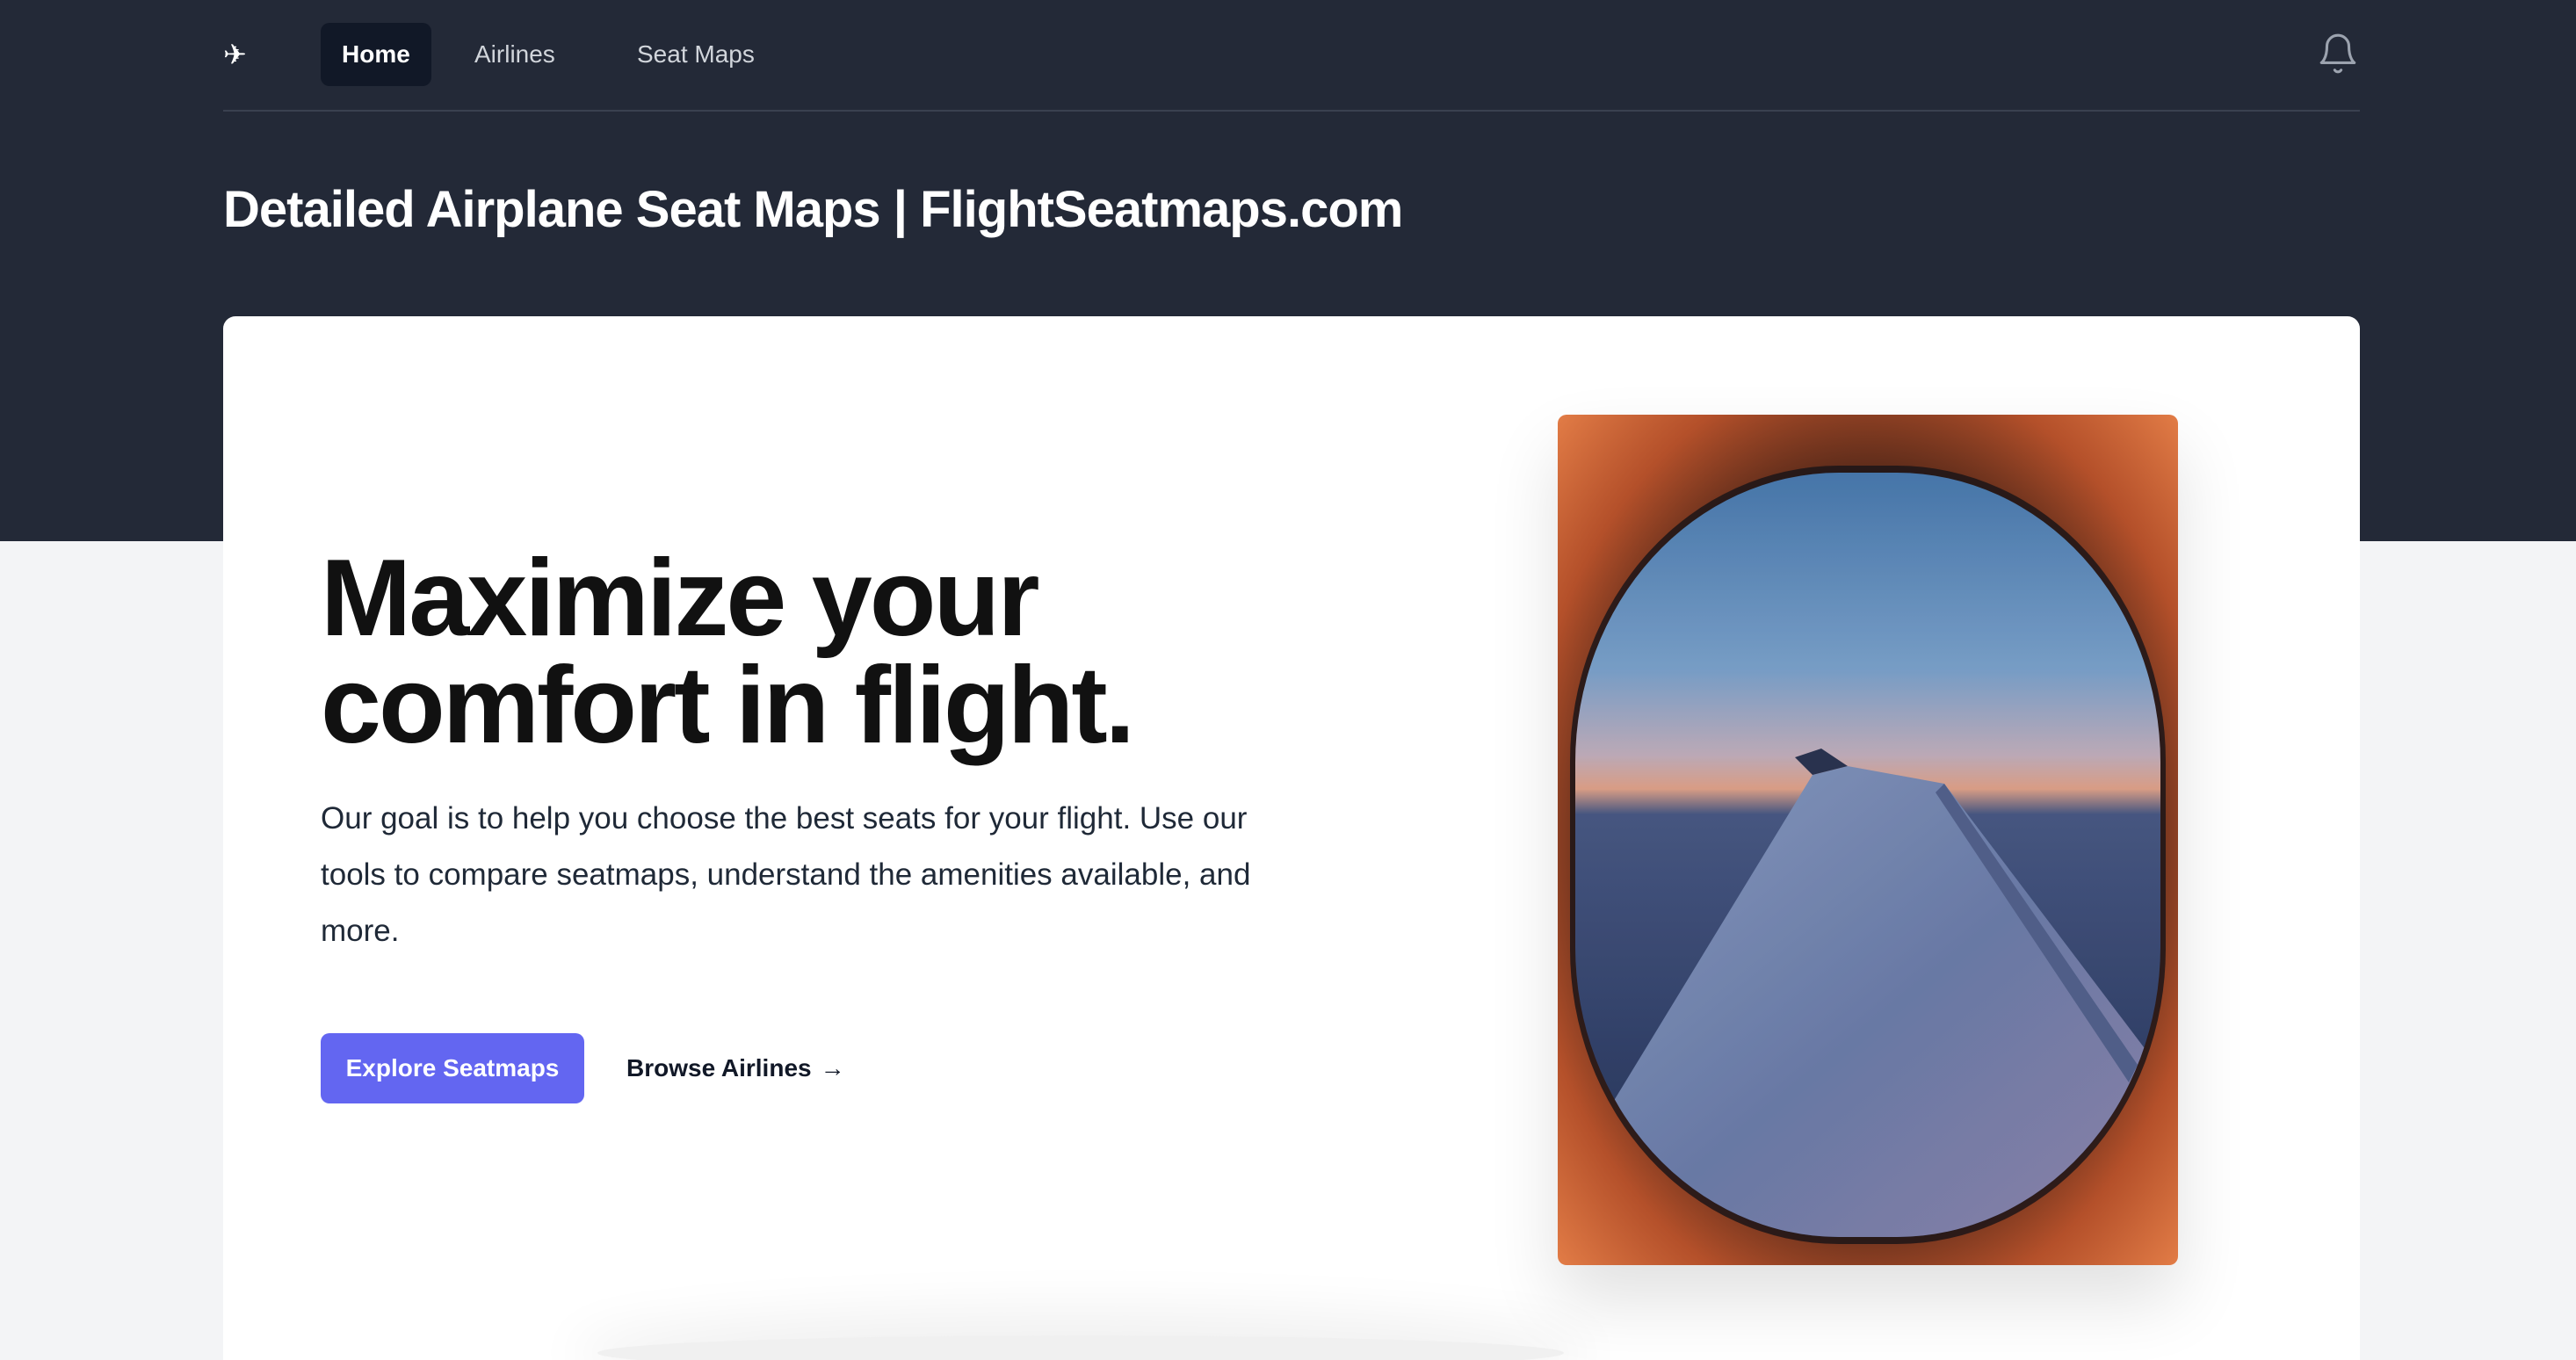 The width and height of the screenshot is (2576, 1360). I want to click on browse-airlines-link: Browse Airlines →, so click(735, 1068).